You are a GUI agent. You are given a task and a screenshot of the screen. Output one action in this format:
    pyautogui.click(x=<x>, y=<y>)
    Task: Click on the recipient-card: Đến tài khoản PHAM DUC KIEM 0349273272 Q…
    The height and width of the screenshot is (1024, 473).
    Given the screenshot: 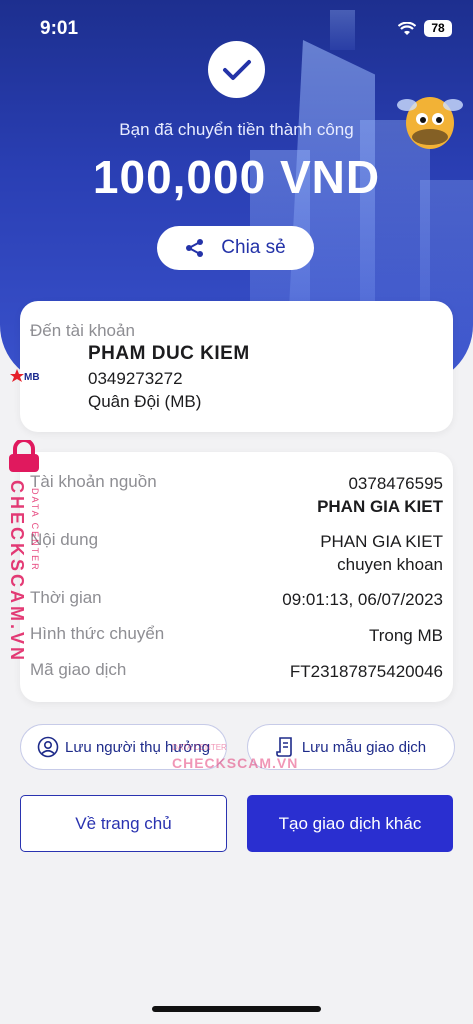 What is the action you would take?
    pyautogui.click(x=236, y=366)
    